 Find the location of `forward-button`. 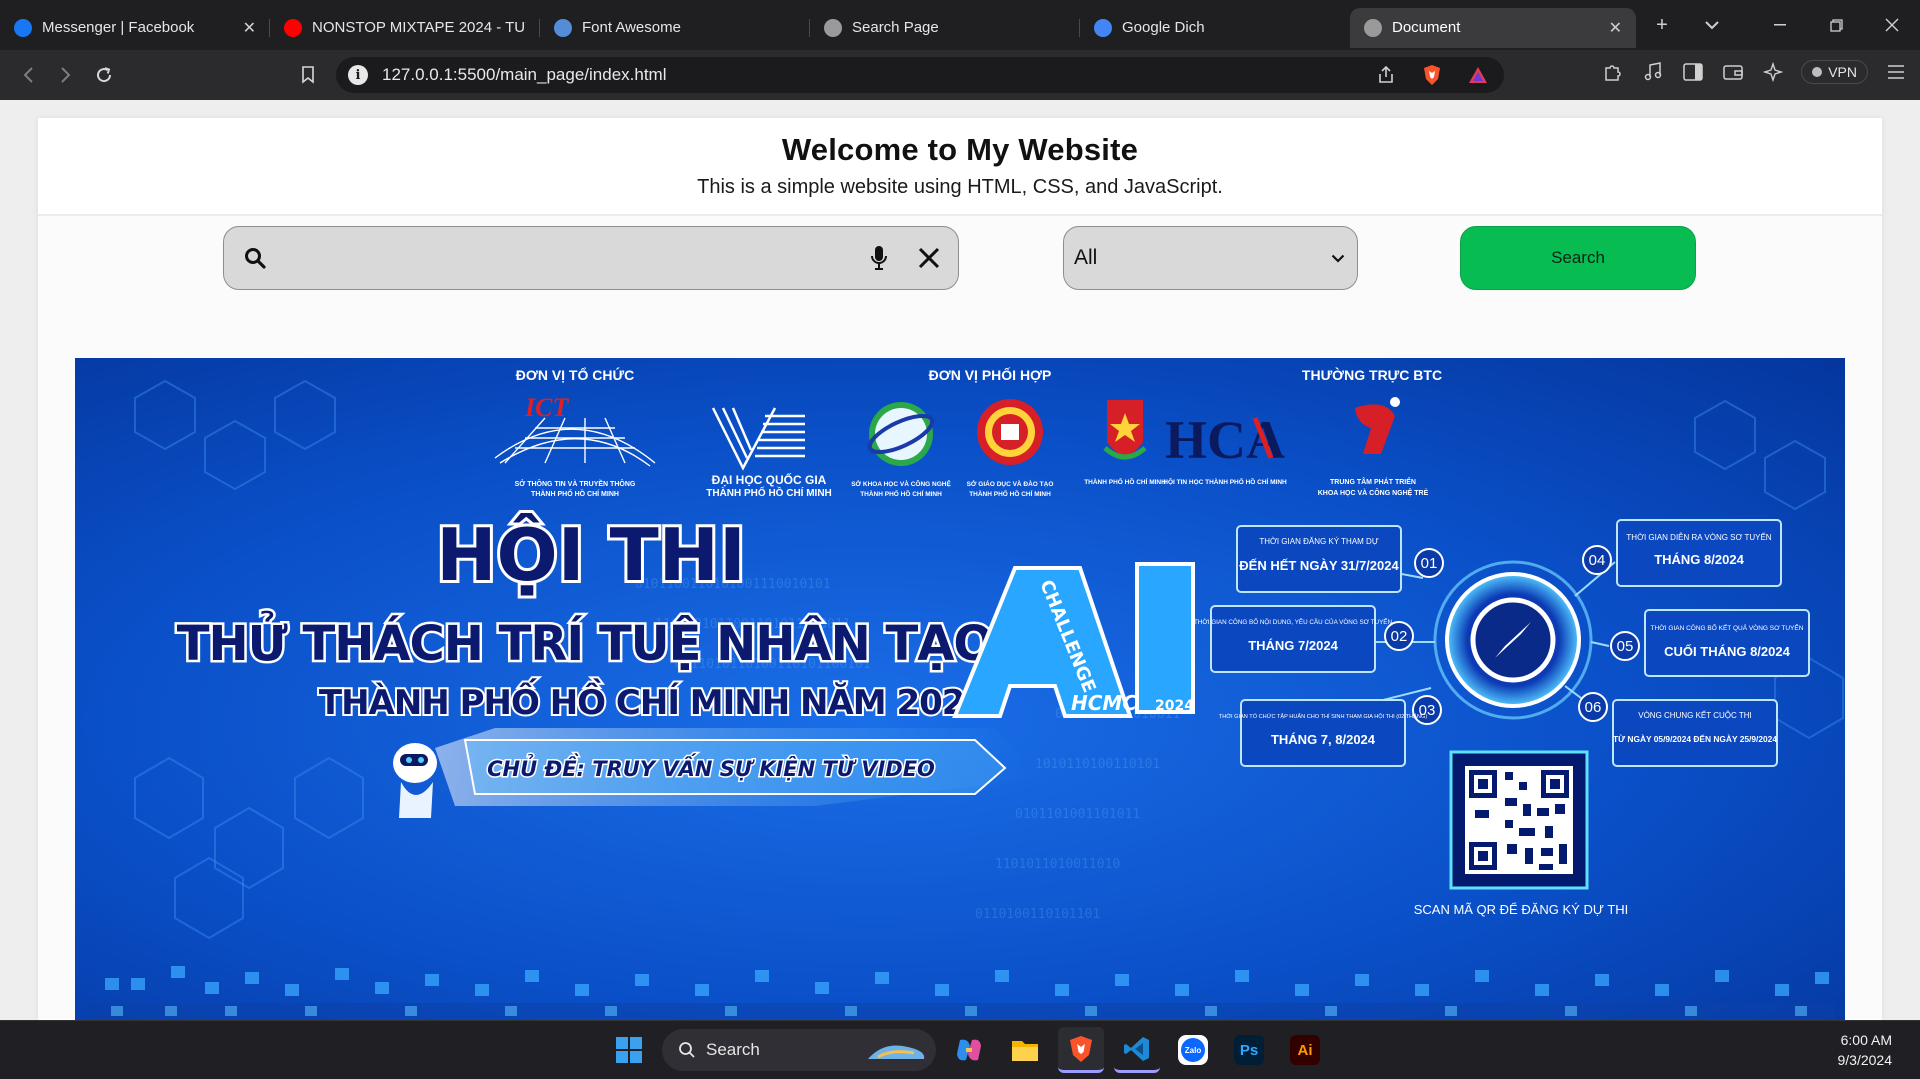

forward-button is located at coordinates (66, 75).